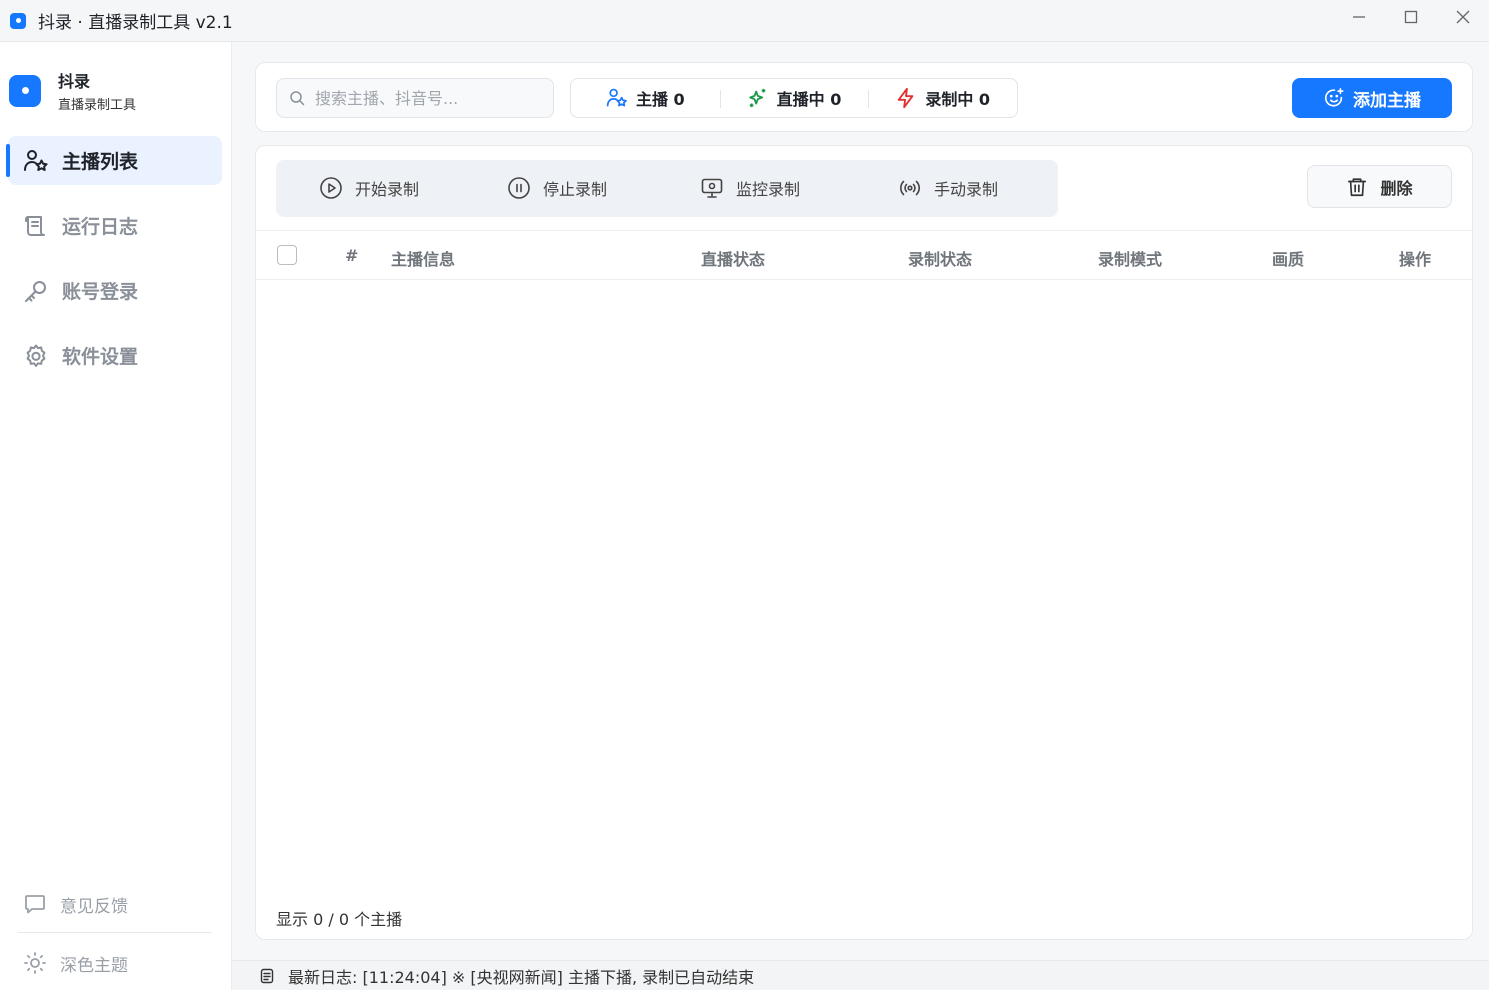  I want to click on stat-recording: 录制中 0, so click(942, 98).